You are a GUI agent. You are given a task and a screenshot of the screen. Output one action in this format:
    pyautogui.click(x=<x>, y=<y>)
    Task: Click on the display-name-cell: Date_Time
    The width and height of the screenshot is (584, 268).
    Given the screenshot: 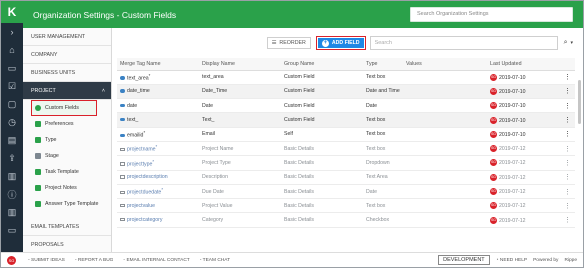 What is the action you would take?
    pyautogui.click(x=240, y=92)
    